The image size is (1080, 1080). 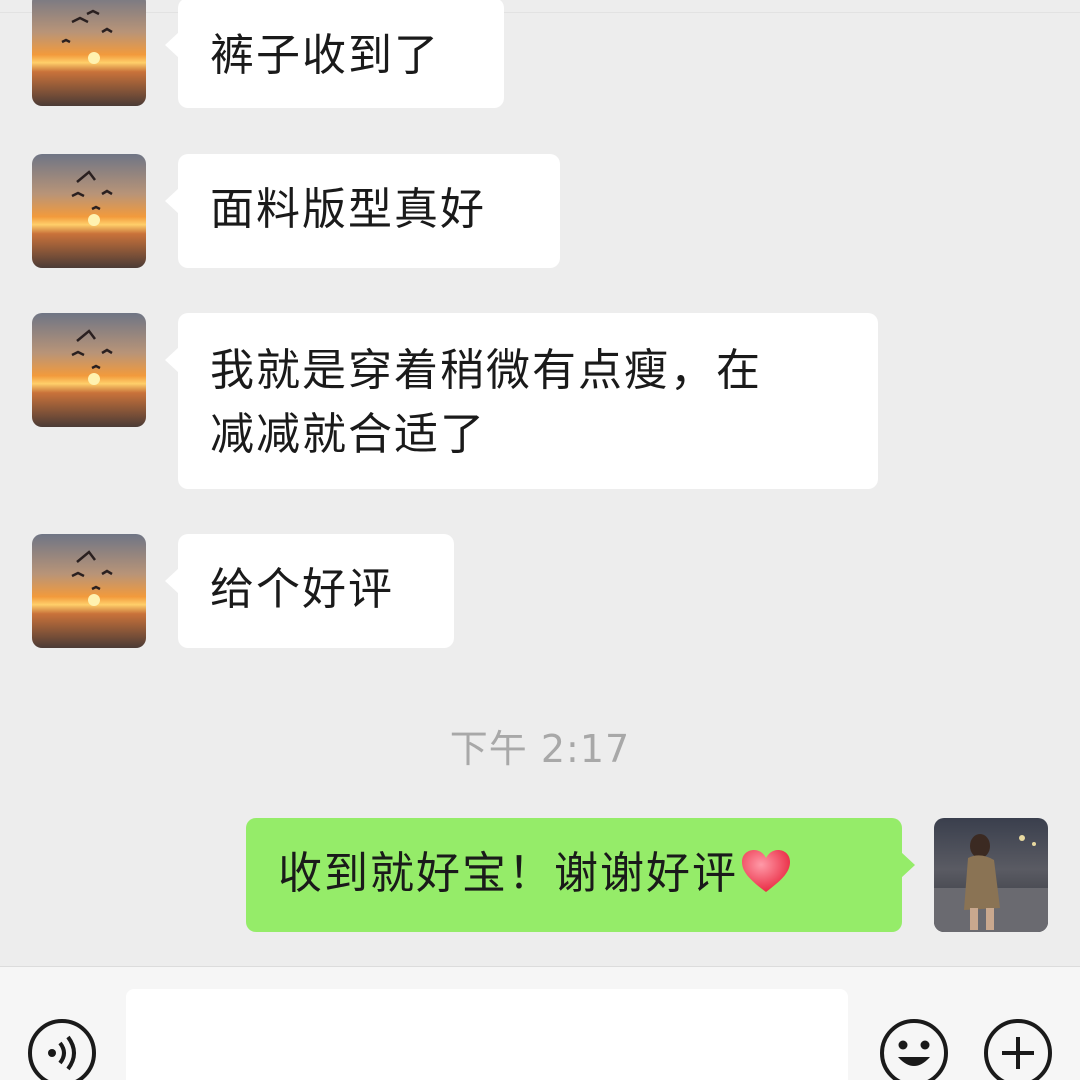 I want to click on message-text: 给个好评, so click(x=302, y=589).